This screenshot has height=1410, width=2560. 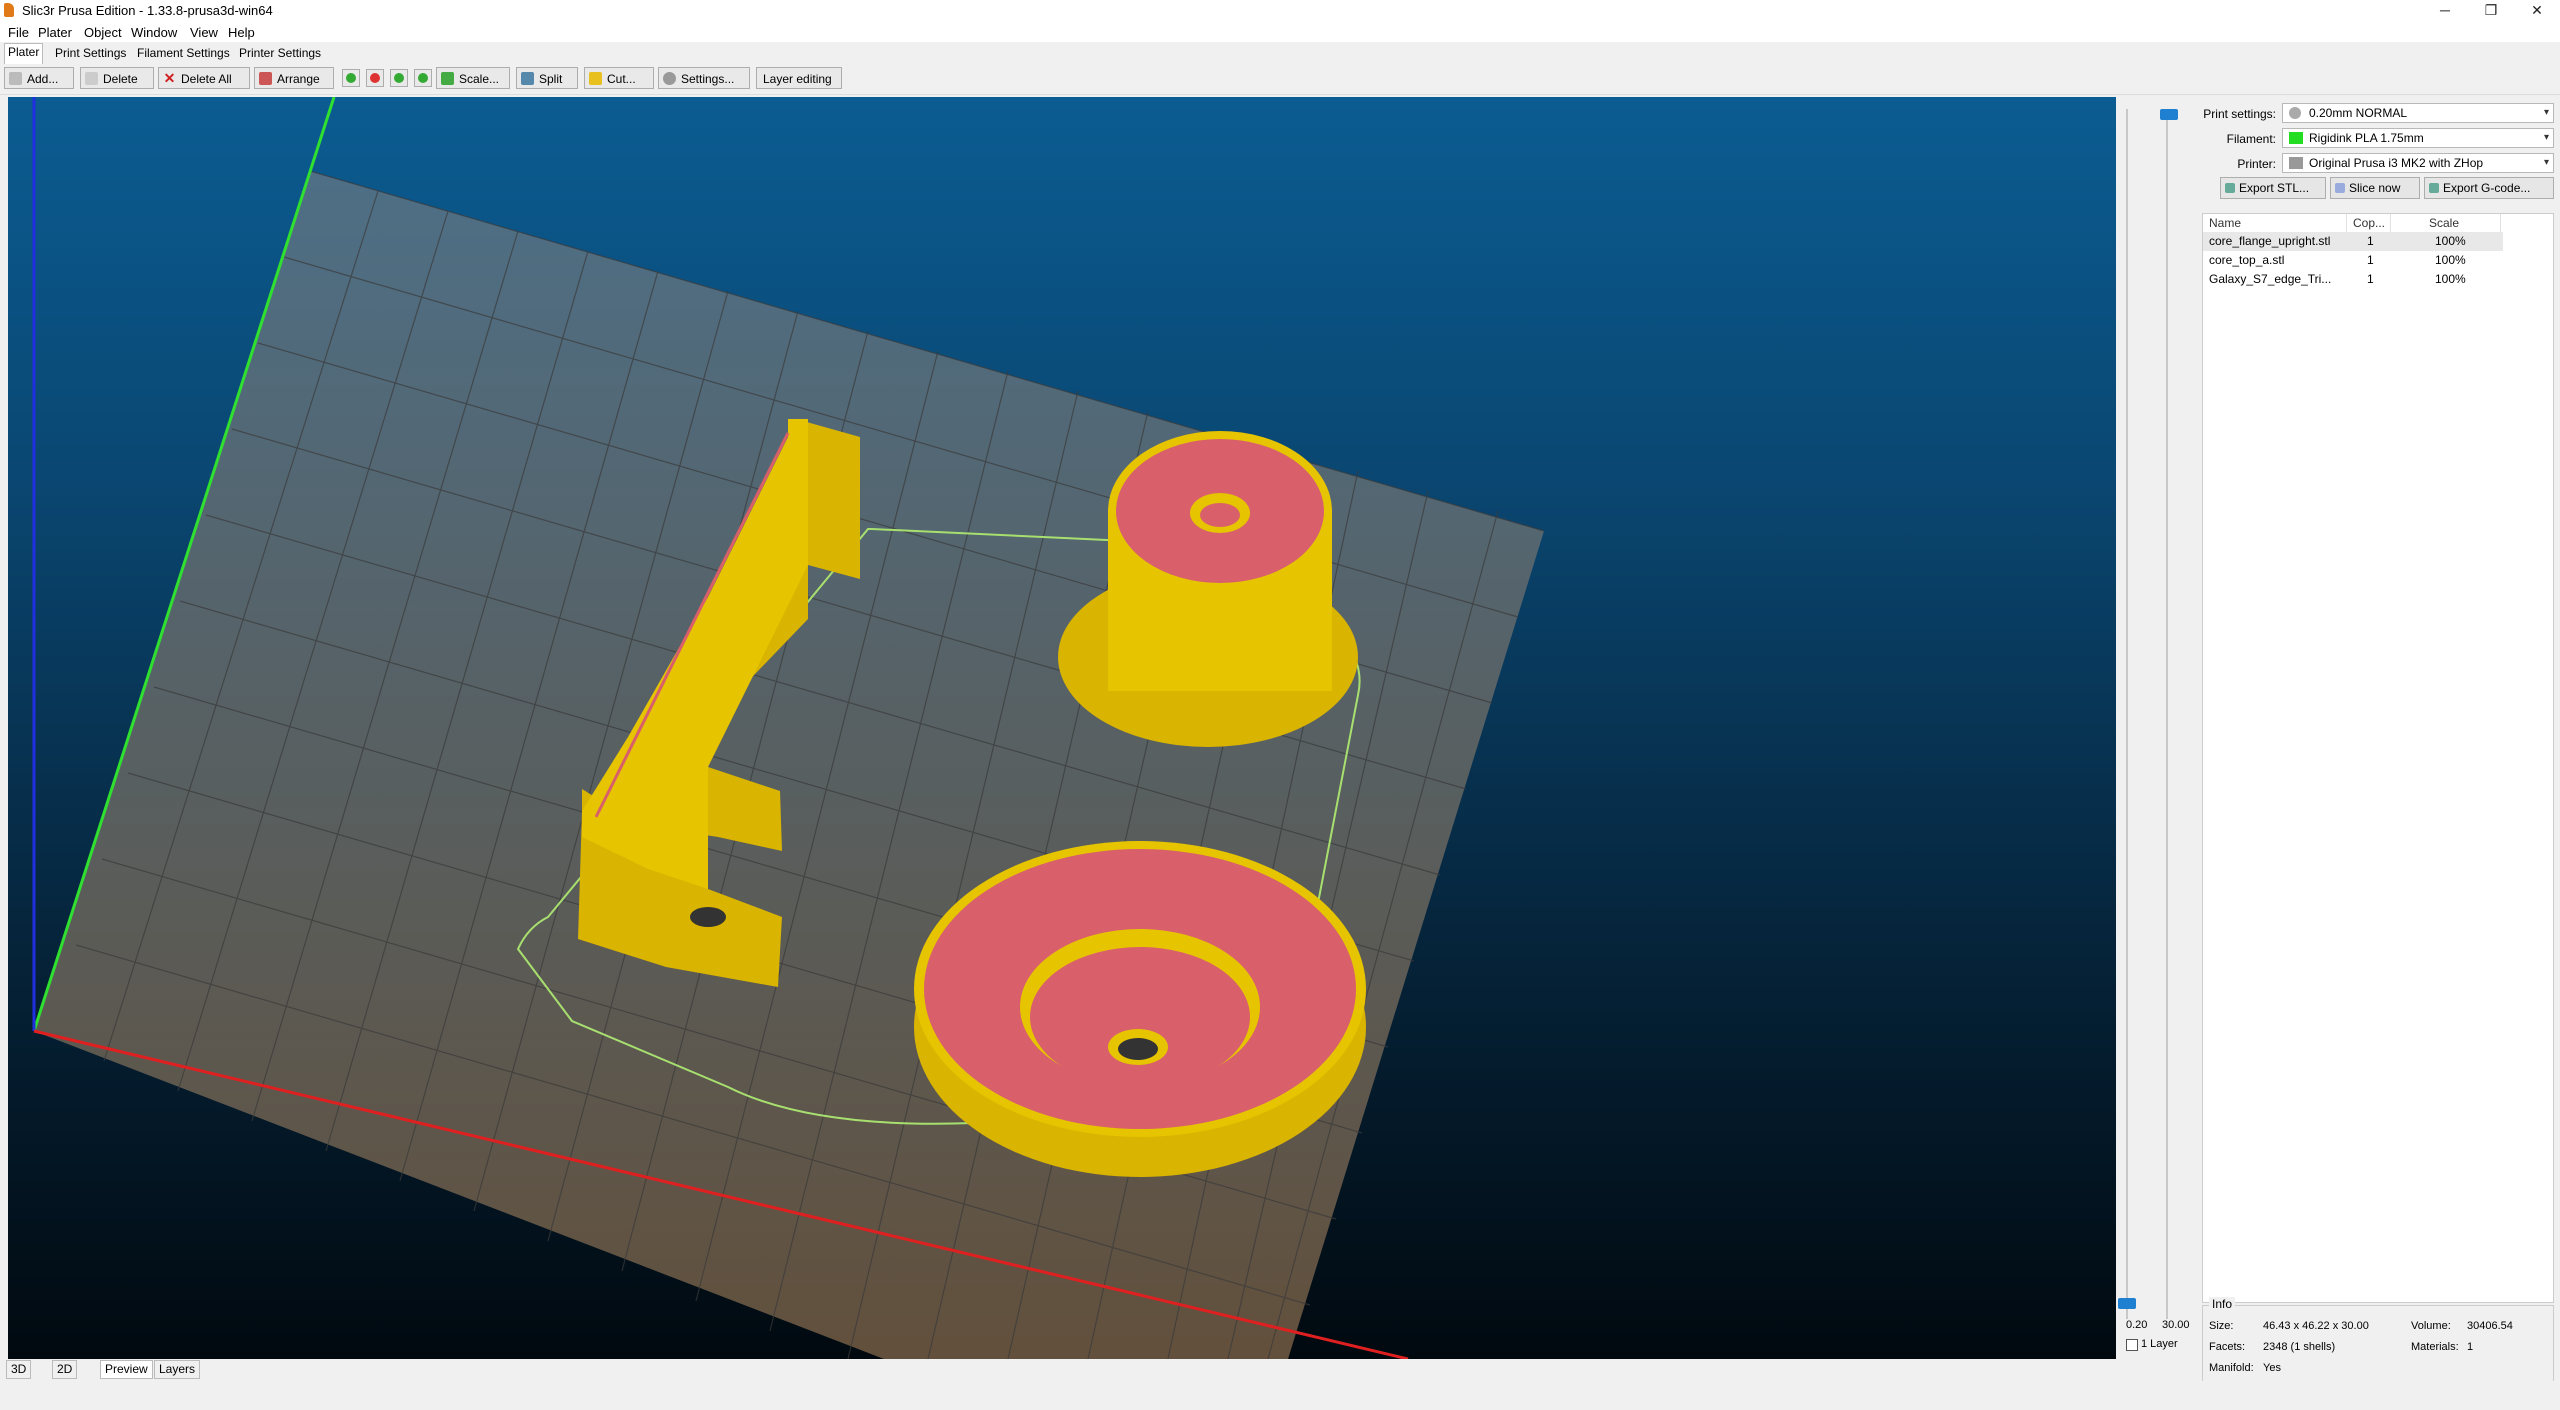 I want to click on menu-view: View, so click(x=204, y=32).